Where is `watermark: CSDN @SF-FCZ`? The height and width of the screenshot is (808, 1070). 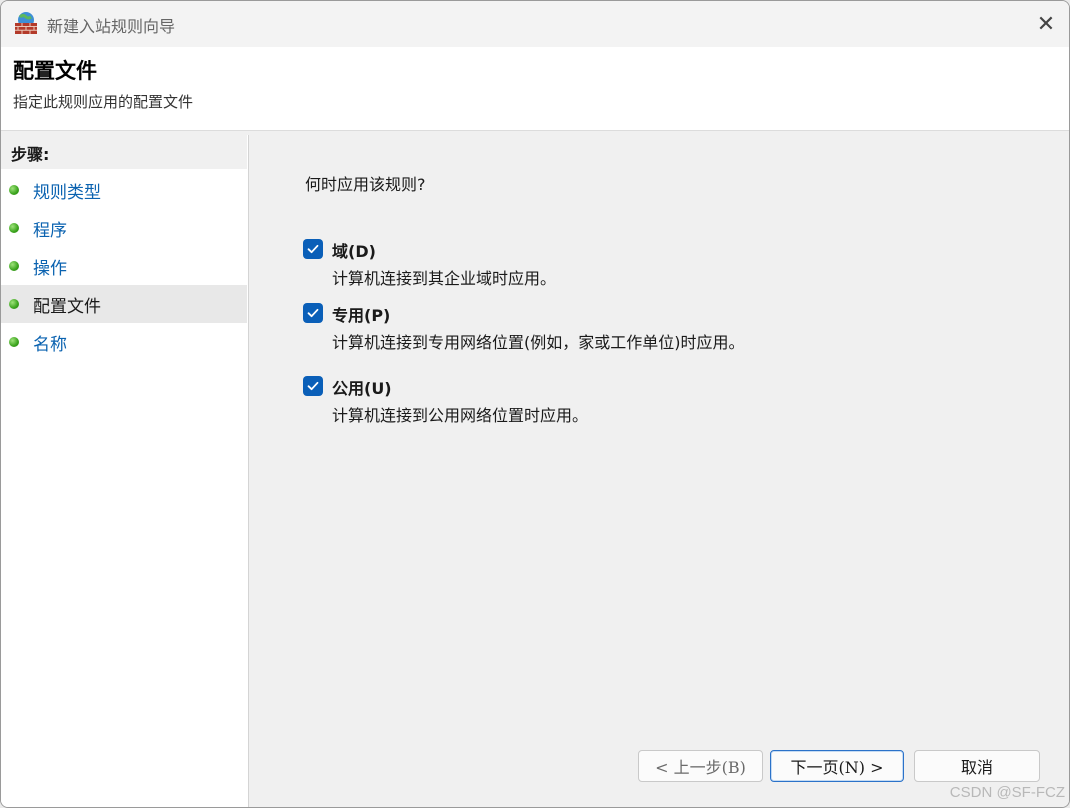 watermark: CSDN @SF-FCZ is located at coordinates (1007, 792).